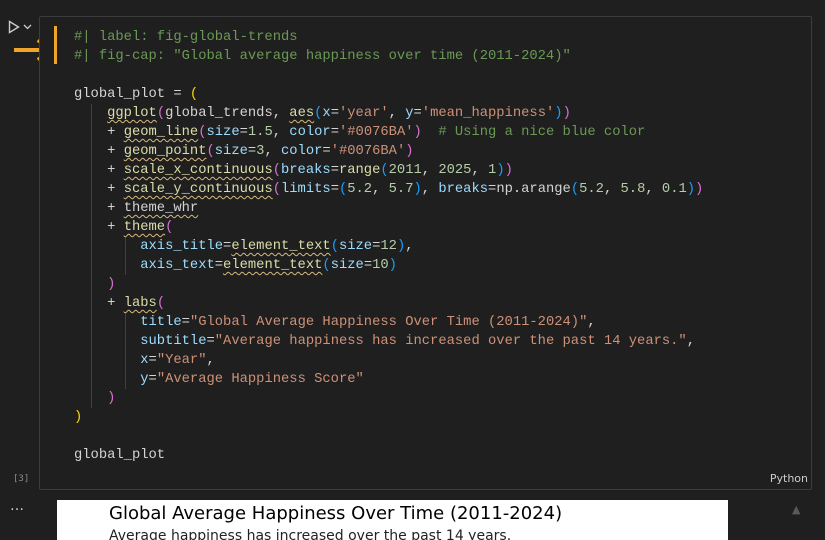 This screenshot has height=540, width=825. I want to click on cell-focus-indicator, so click(55, 45).